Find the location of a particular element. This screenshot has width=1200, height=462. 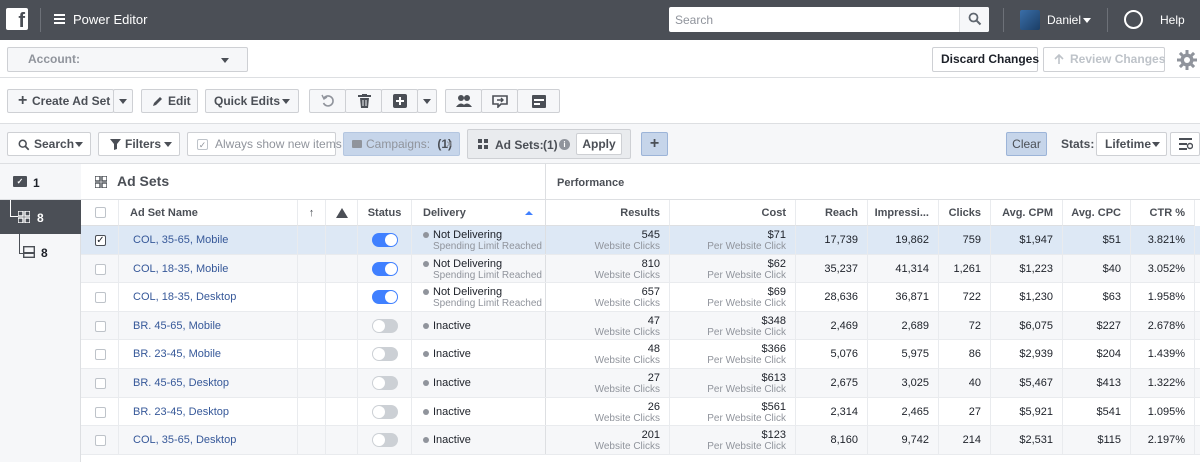

ad-set-name-link: BR. 23-45, Desktop is located at coordinates (208, 411).